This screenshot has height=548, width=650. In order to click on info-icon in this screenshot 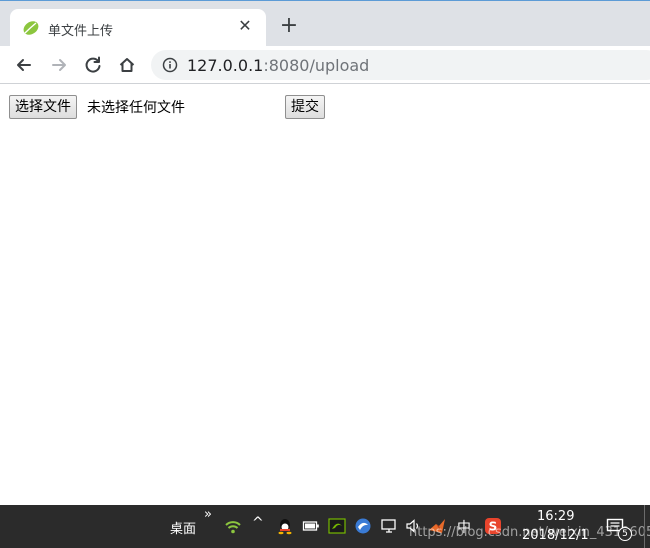, I will do `click(170, 65)`.